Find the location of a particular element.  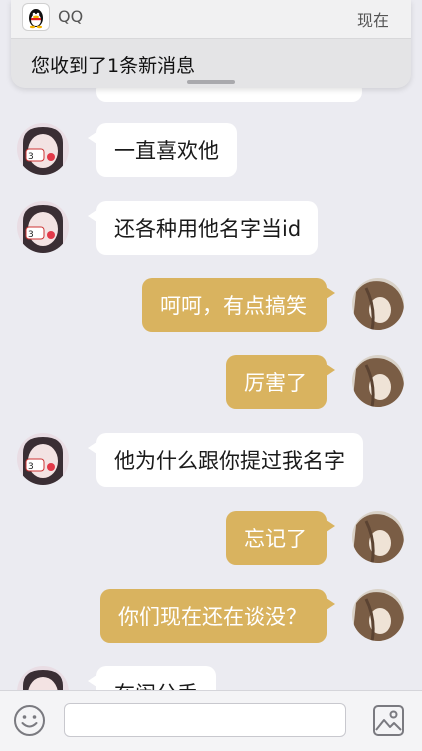

message-bubble-incoming: 一直喜欢他 is located at coordinates (162, 150).